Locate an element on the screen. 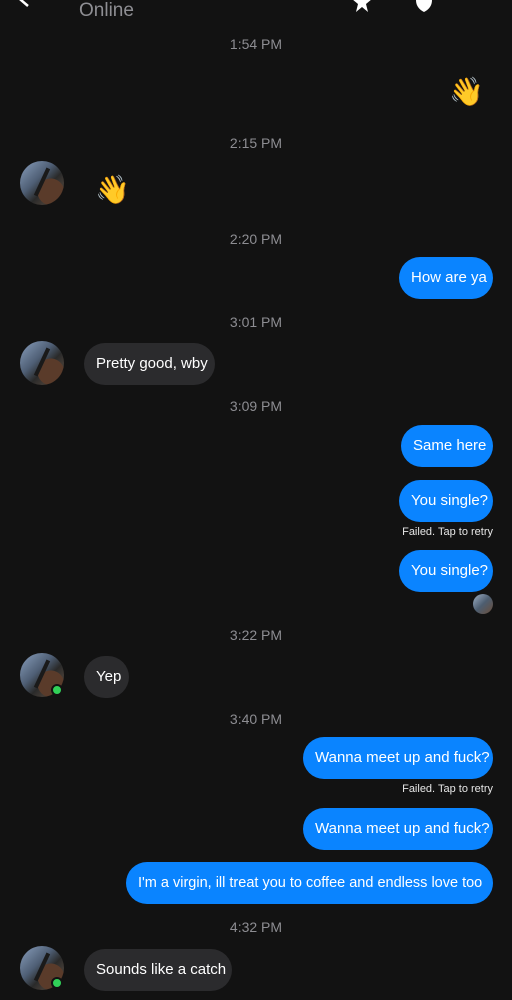 The width and height of the screenshot is (512, 1000). back-arrow-icon is located at coordinates (26, 4).